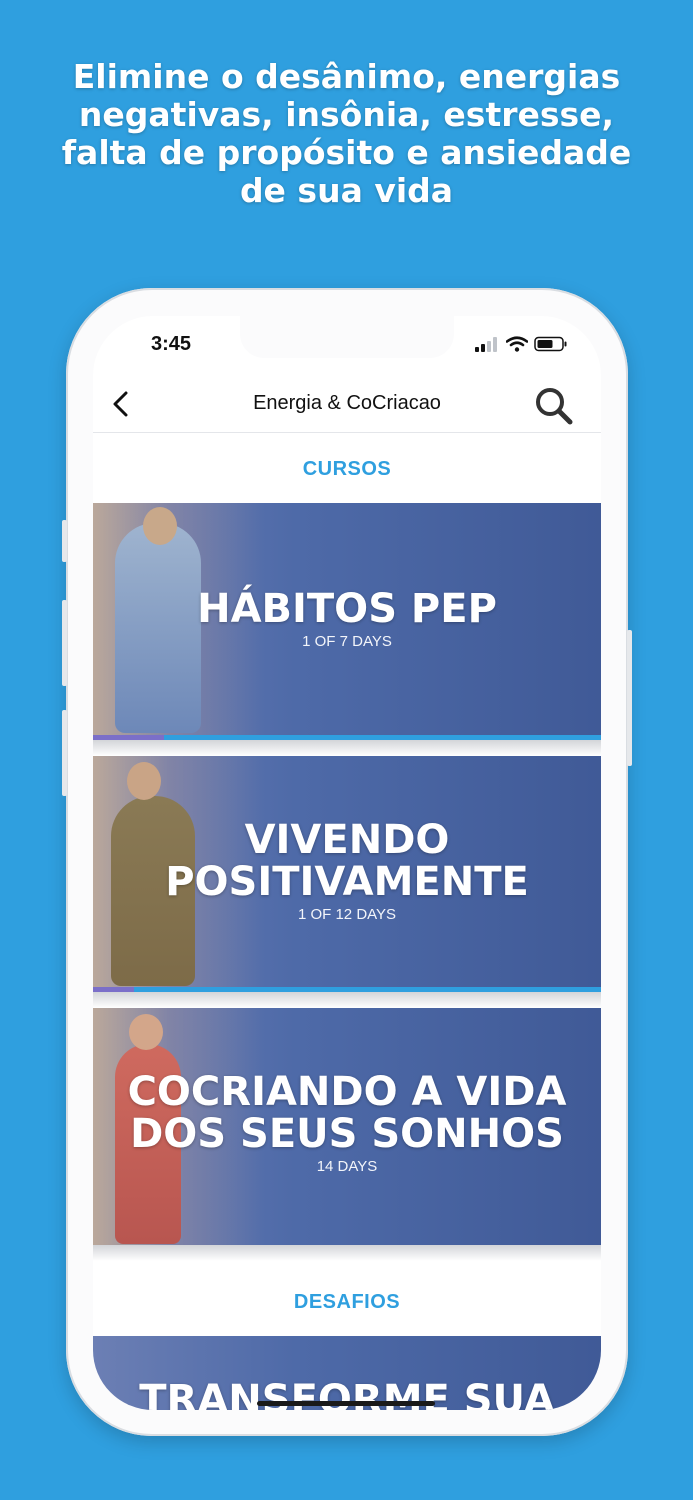 The width and height of the screenshot is (693, 1500). What do you see at coordinates (629, 698) in the screenshot?
I see `phone-power-button` at bounding box center [629, 698].